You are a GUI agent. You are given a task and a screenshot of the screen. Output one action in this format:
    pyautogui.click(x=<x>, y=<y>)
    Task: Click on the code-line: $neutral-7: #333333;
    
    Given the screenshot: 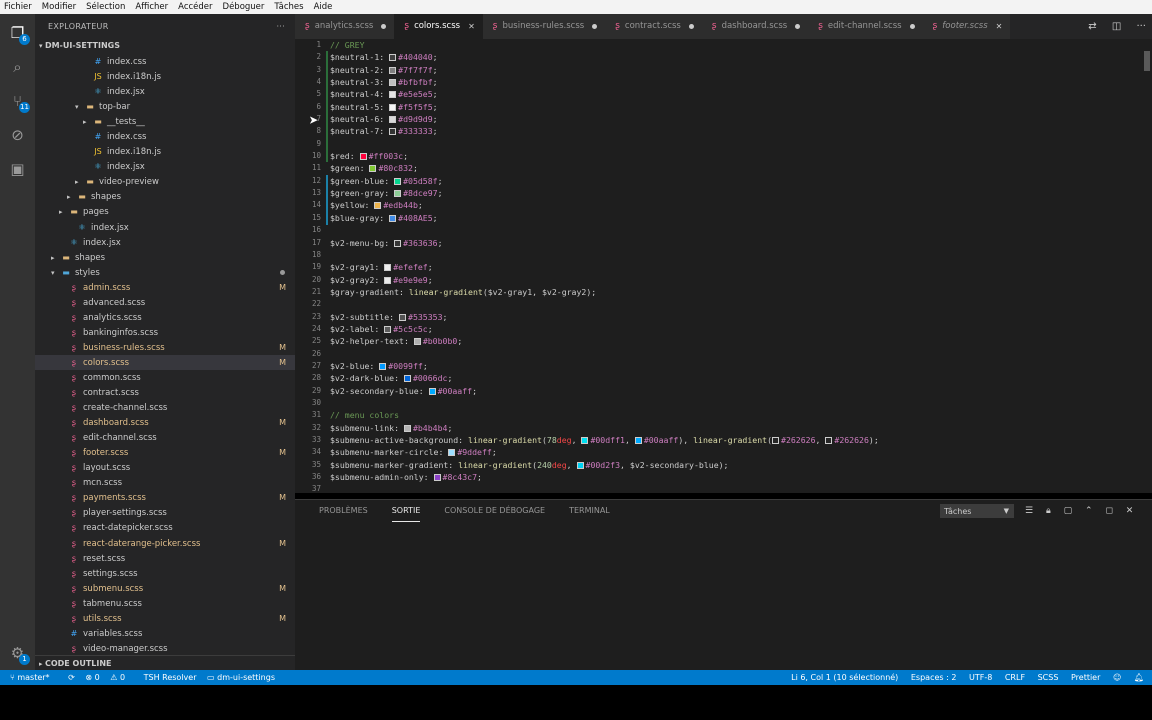 What is the action you would take?
    pyautogui.click(x=730, y=131)
    